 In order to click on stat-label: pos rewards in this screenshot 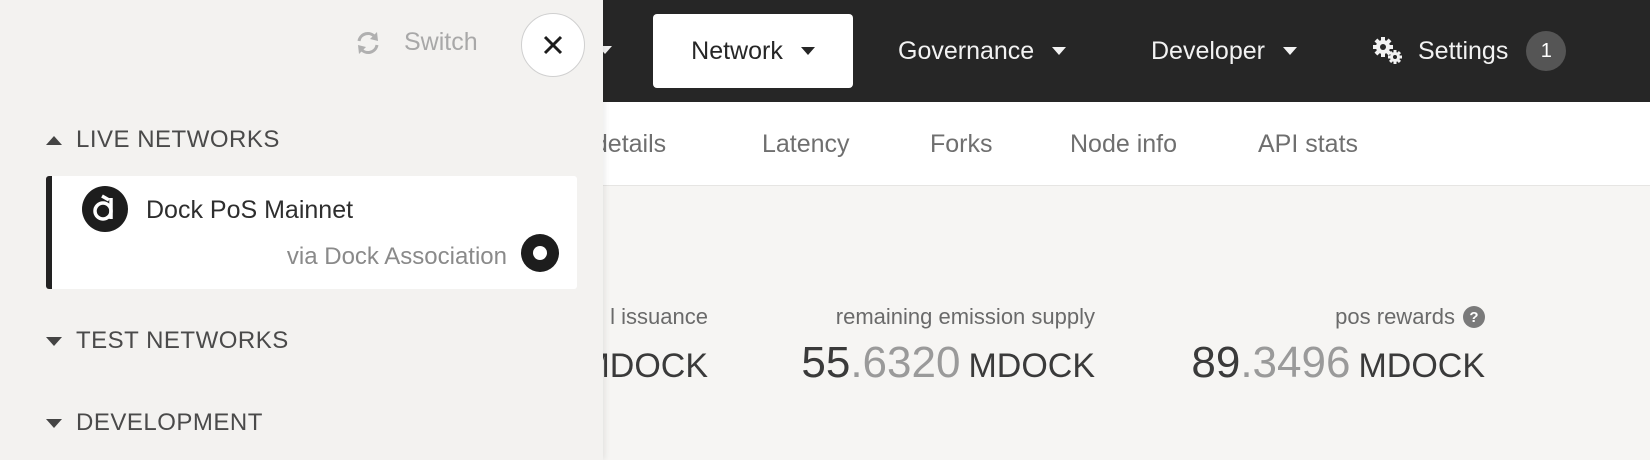, I will do `click(1395, 316)`.